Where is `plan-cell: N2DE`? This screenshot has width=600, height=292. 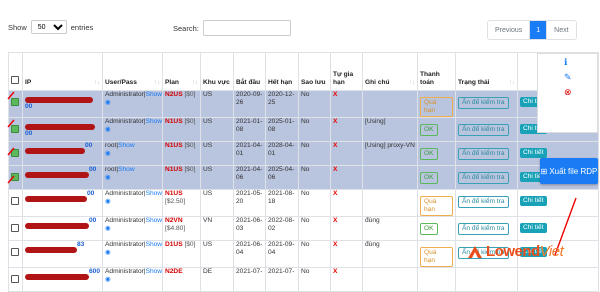
plan-cell: N2DE is located at coordinates (181, 279).